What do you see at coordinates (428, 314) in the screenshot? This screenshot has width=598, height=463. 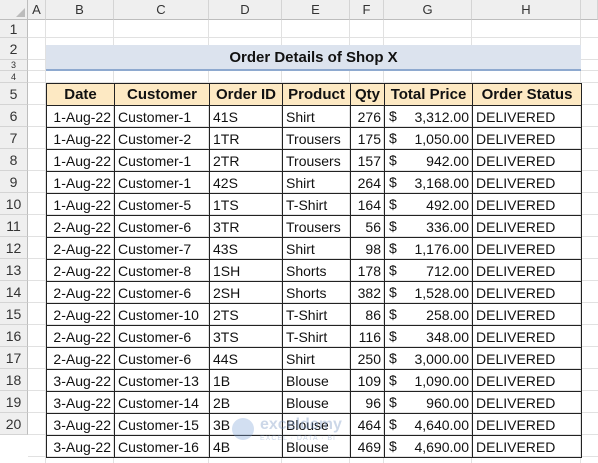 I see `cell-total-price: $258.00` at bounding box center [428, 314].